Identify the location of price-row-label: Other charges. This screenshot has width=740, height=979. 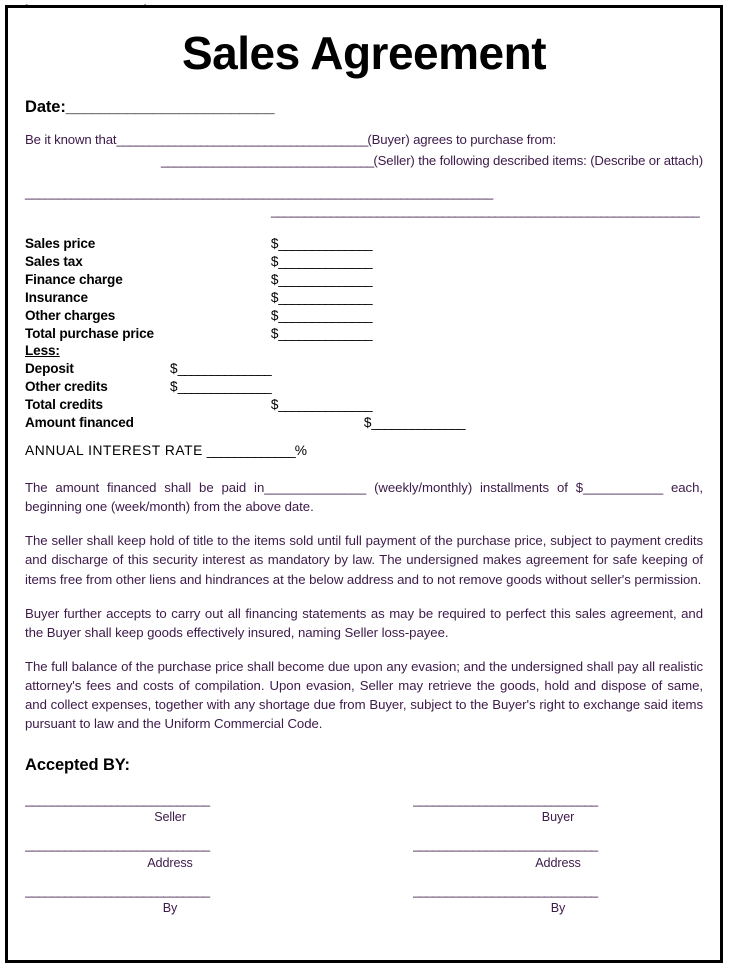
(70, 315).